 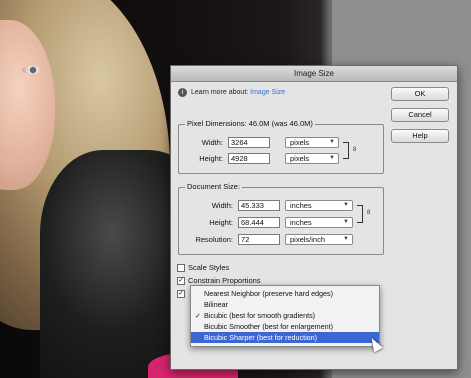 I want to click on info-icon: i, so click(x=182, y=92).